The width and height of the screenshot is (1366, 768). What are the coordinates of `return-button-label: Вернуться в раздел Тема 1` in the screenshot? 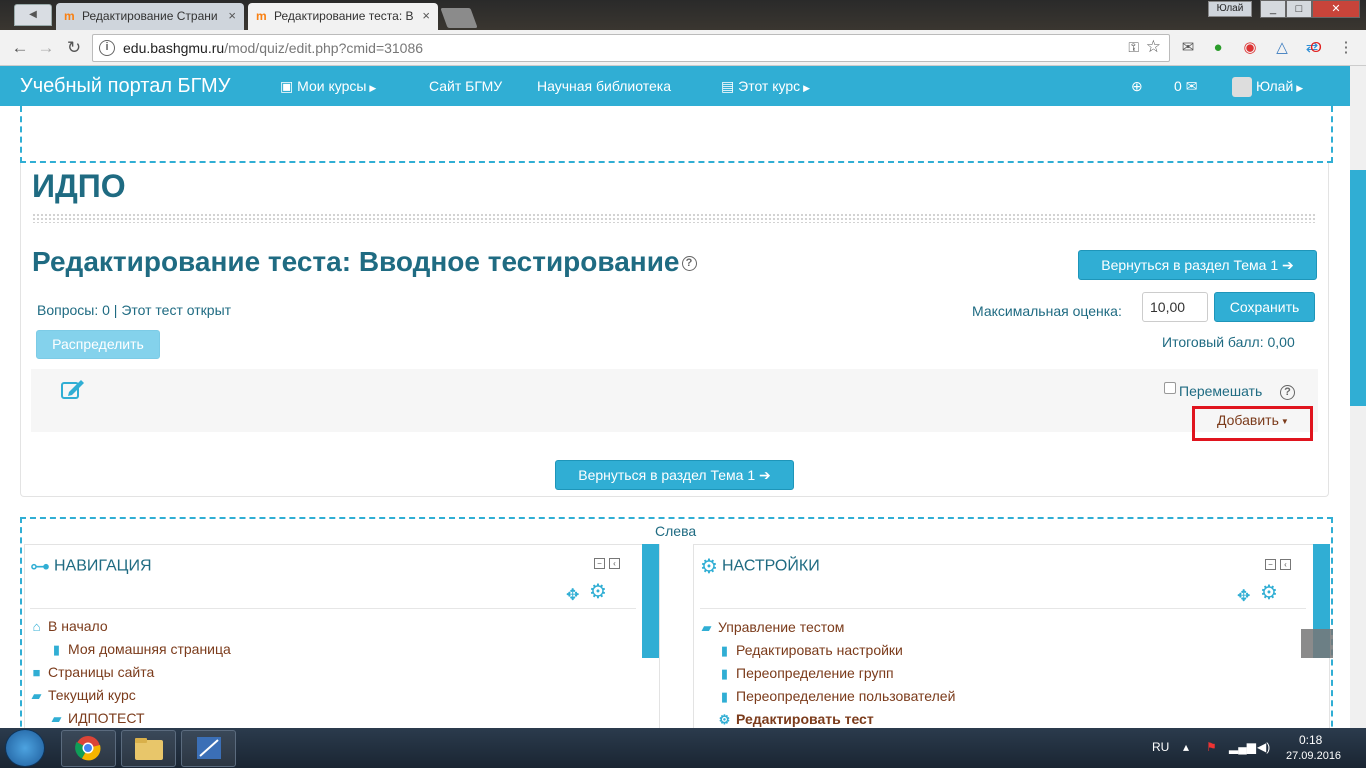 It's located at (667, 475).